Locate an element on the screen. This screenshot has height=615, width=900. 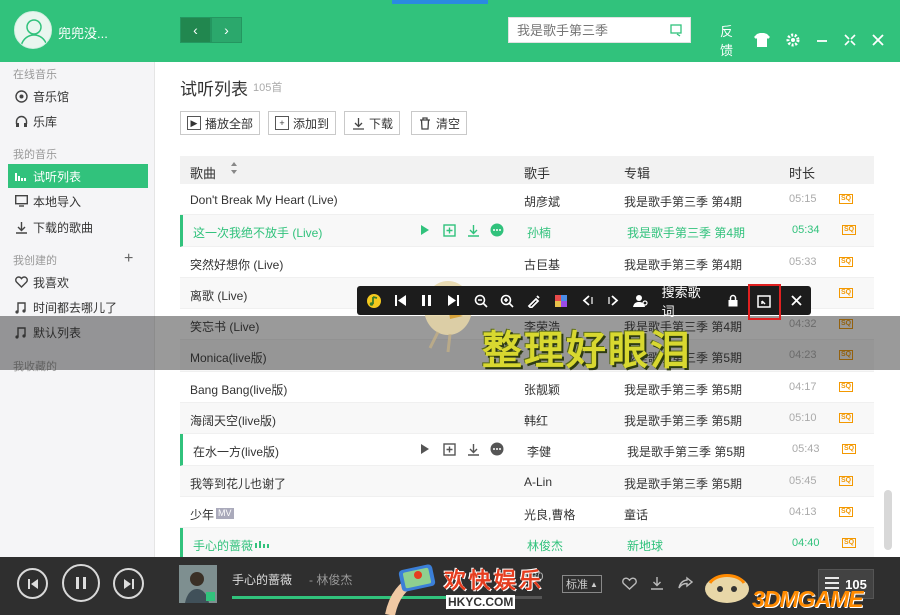
text-style-icon is located at coordinates (534, 301).